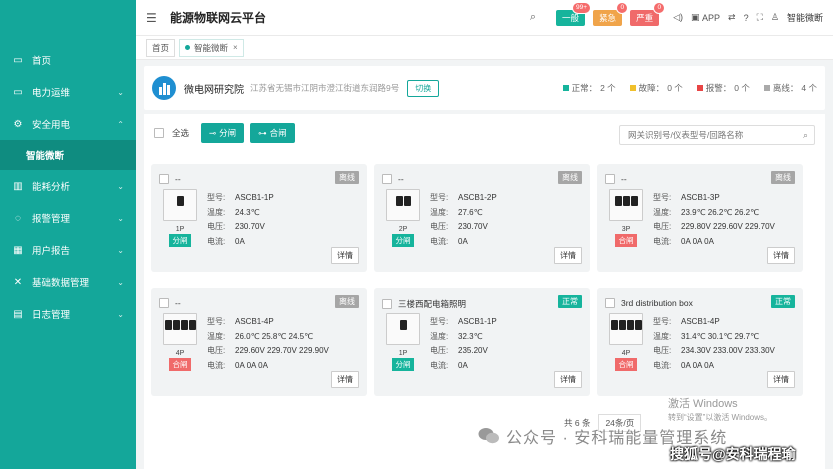  I want to click on alarm-general-button: 一般 99+, so click(574, 13).